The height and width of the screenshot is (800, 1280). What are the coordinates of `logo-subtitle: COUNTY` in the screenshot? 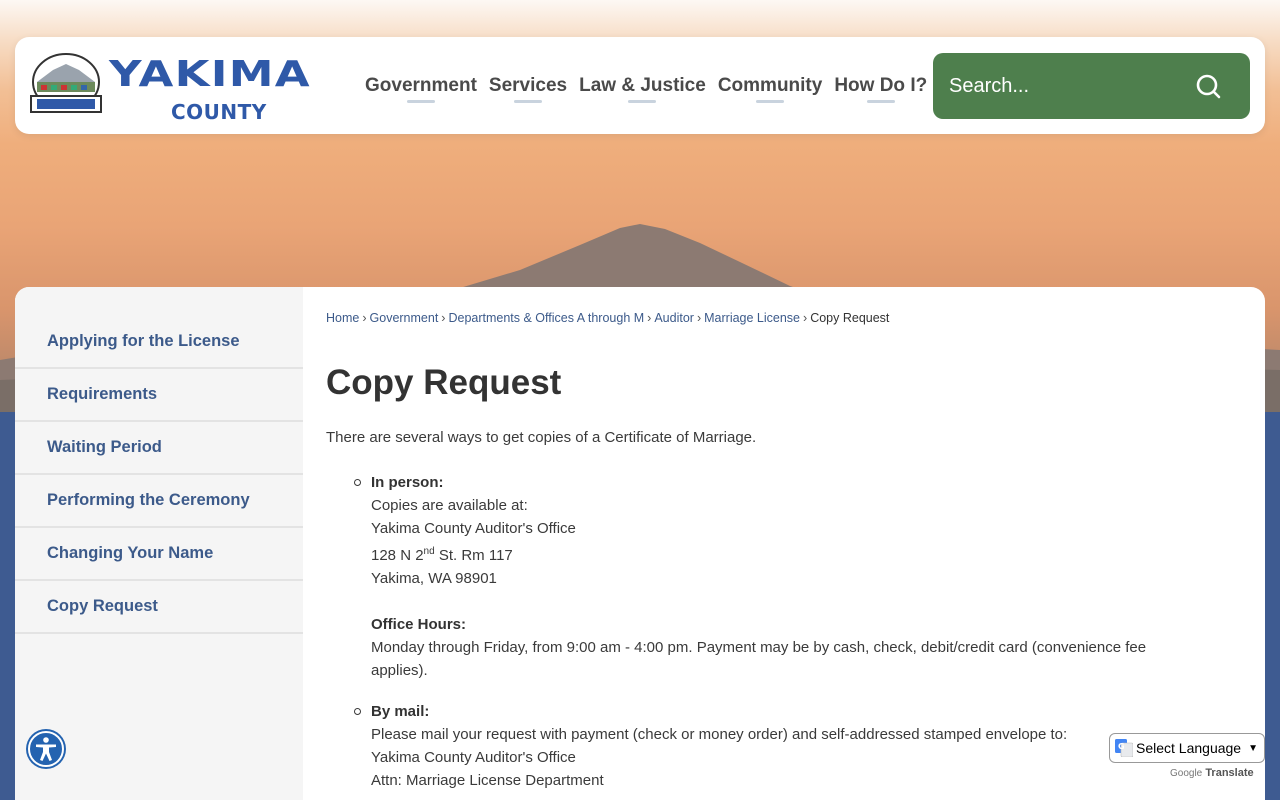 It's located at (219, 112).